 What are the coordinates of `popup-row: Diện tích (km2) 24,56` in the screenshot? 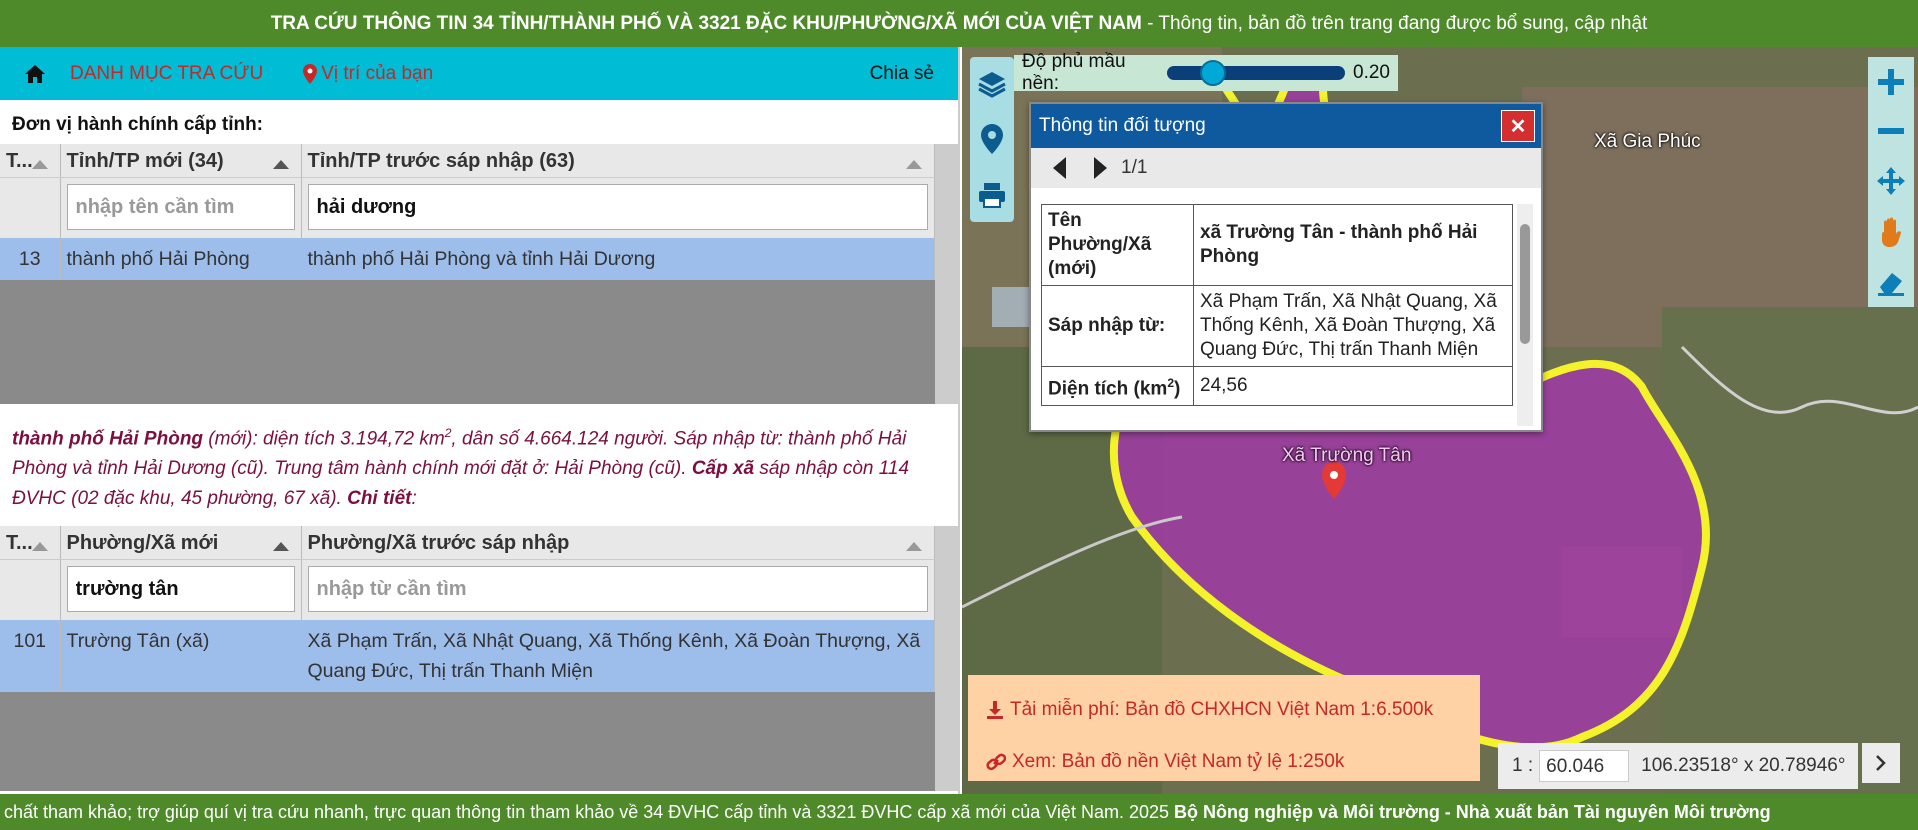 It's located at (1277, 386).